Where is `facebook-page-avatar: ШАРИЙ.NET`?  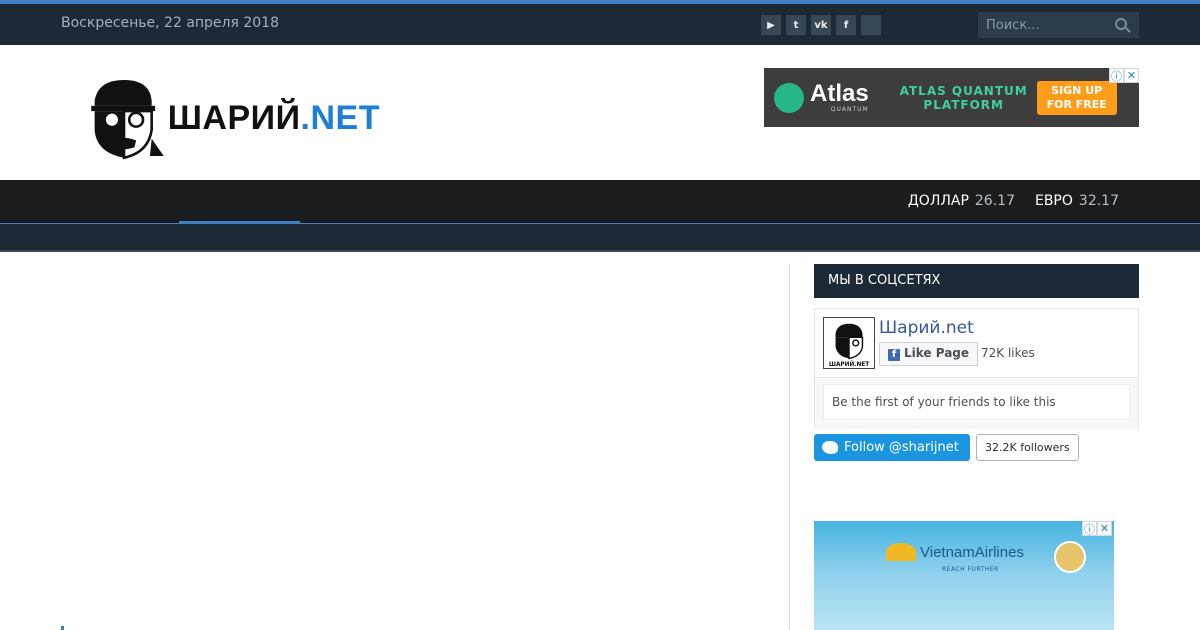
facebook-page-avatar: ШАРИЙ.NET is located at coordinates (849, 343).